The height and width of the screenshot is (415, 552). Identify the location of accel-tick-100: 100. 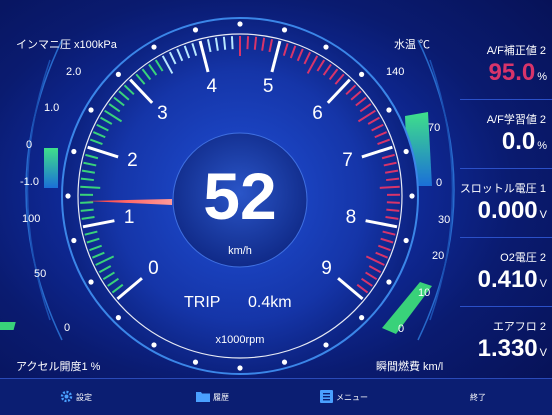
(31, 219).